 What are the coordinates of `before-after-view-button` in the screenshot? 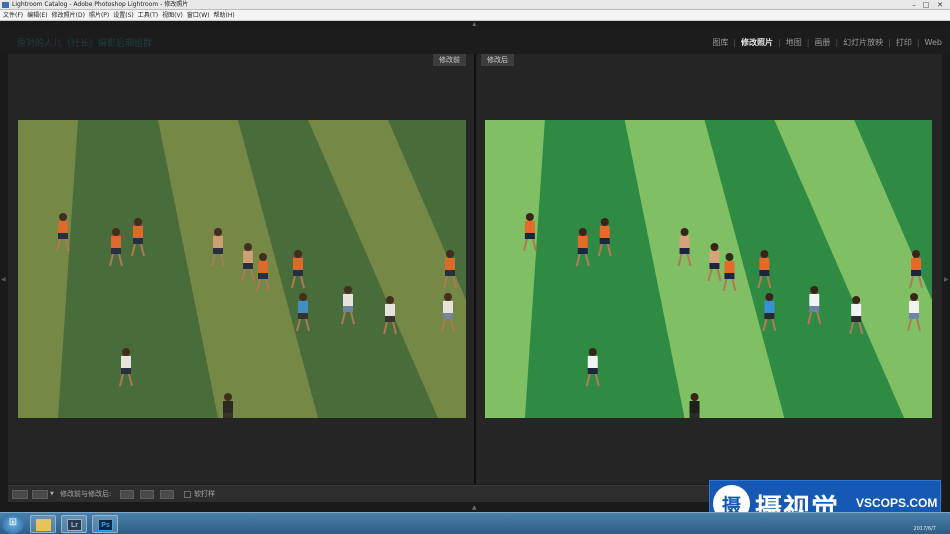 It's located at (40, 494).